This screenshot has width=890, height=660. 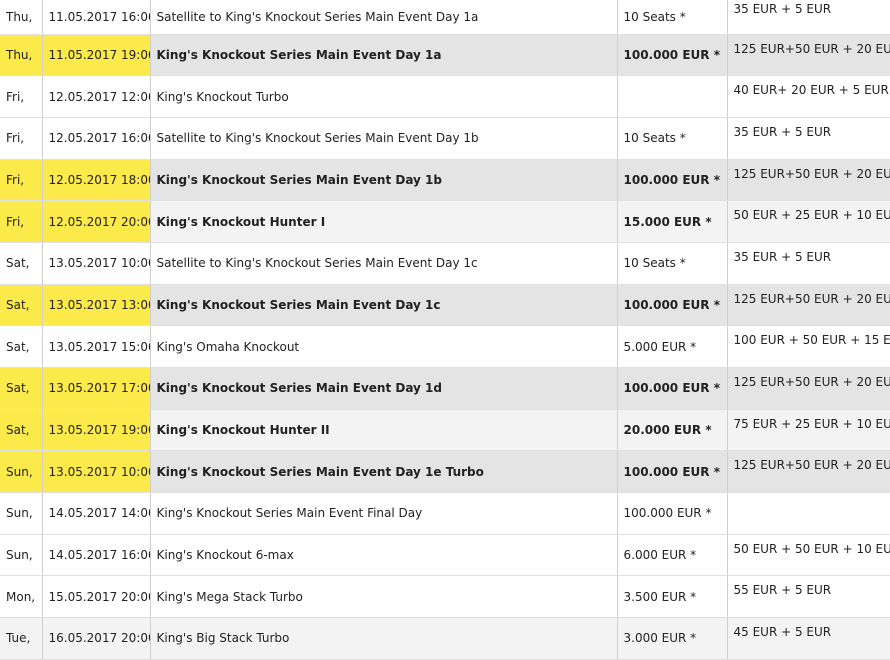 What do you see at coordinates (96, 96) in the screenshot?
I see `date-cell: 12.05.2017 12:00` at bounding box center [96, 96].